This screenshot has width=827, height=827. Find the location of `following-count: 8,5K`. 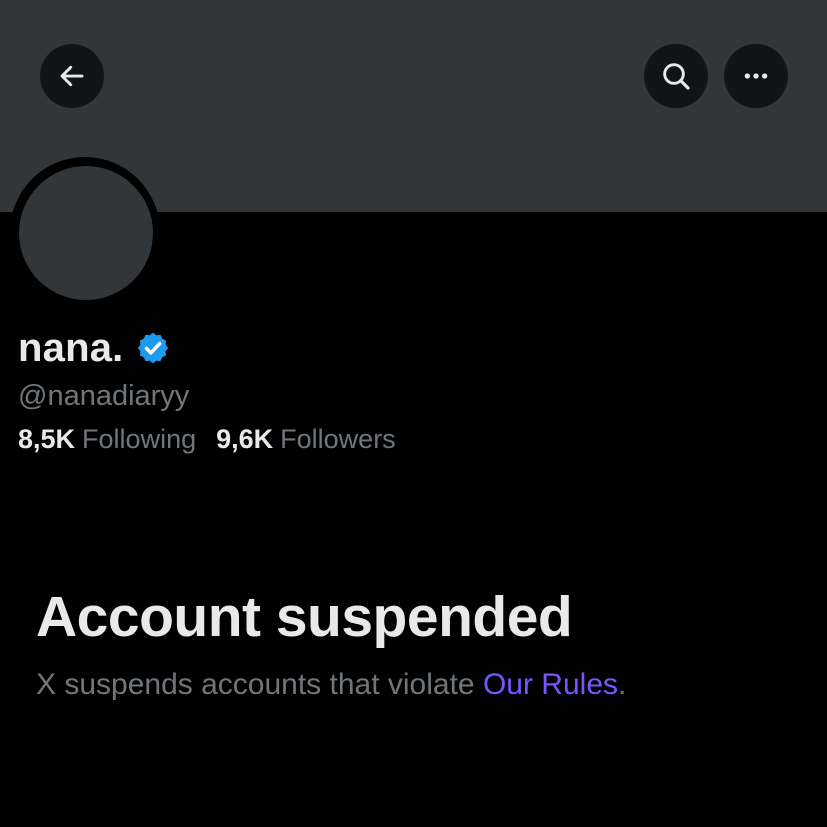

following-count: 8,5K is located at coordinates (47, 439).